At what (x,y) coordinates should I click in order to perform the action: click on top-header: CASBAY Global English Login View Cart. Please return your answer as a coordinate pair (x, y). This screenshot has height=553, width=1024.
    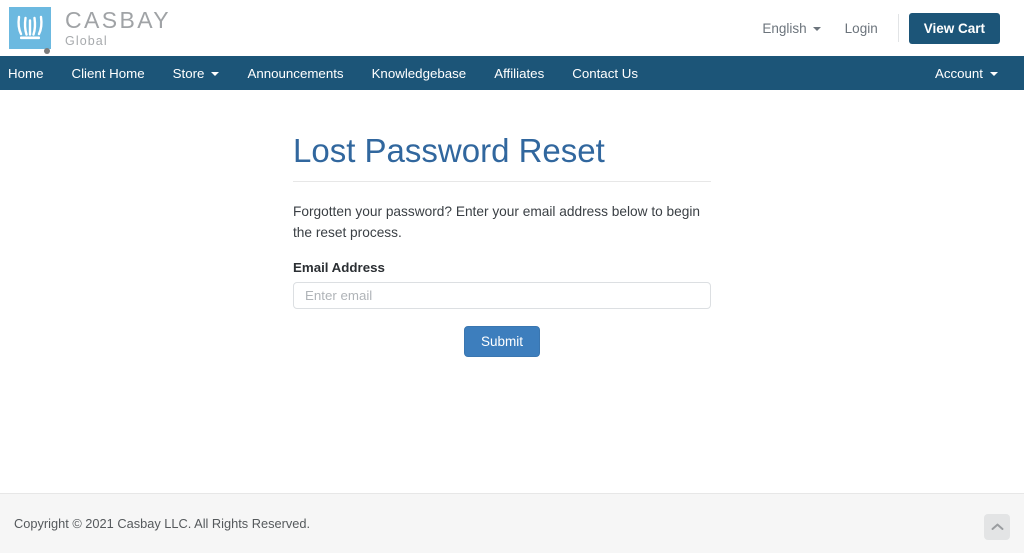
    Looking at the image, I should click on (512, 28).